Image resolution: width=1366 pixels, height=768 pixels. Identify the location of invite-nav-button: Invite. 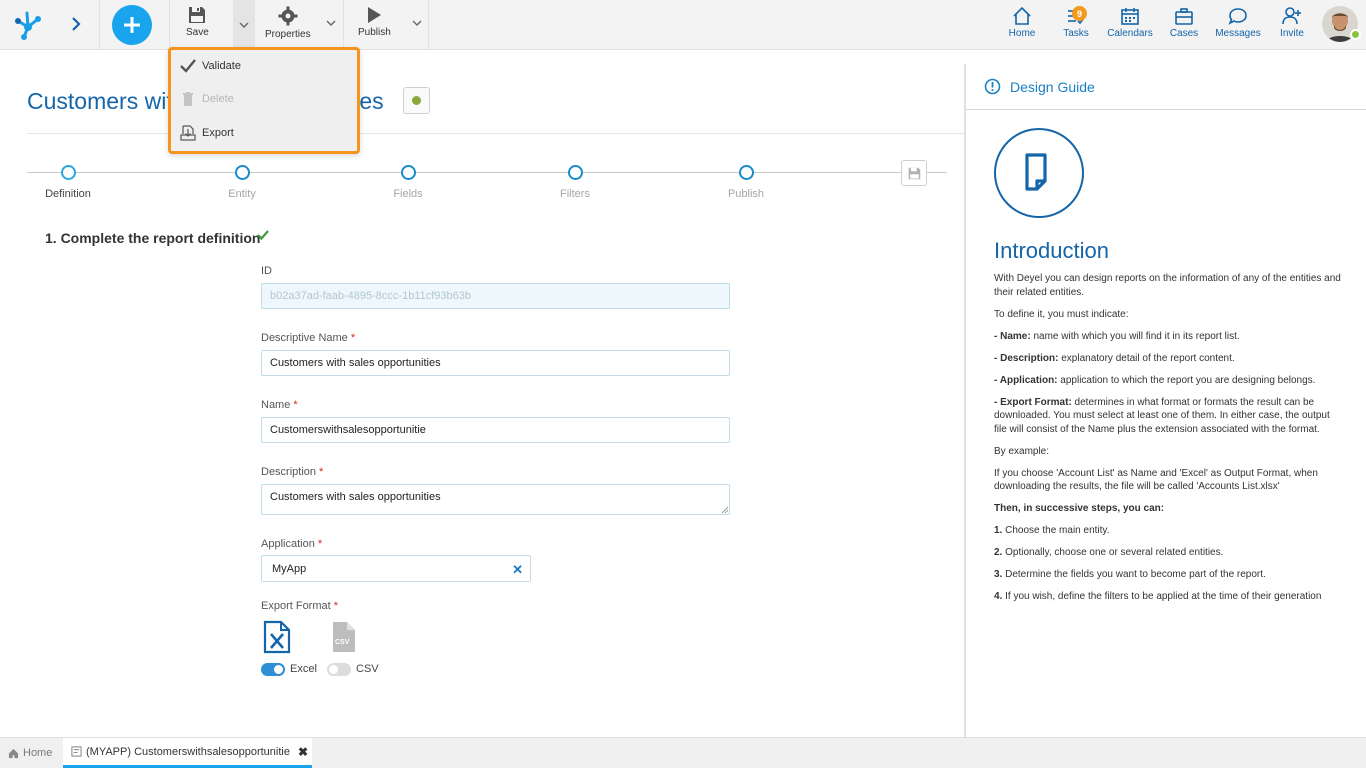
(1292, 22).